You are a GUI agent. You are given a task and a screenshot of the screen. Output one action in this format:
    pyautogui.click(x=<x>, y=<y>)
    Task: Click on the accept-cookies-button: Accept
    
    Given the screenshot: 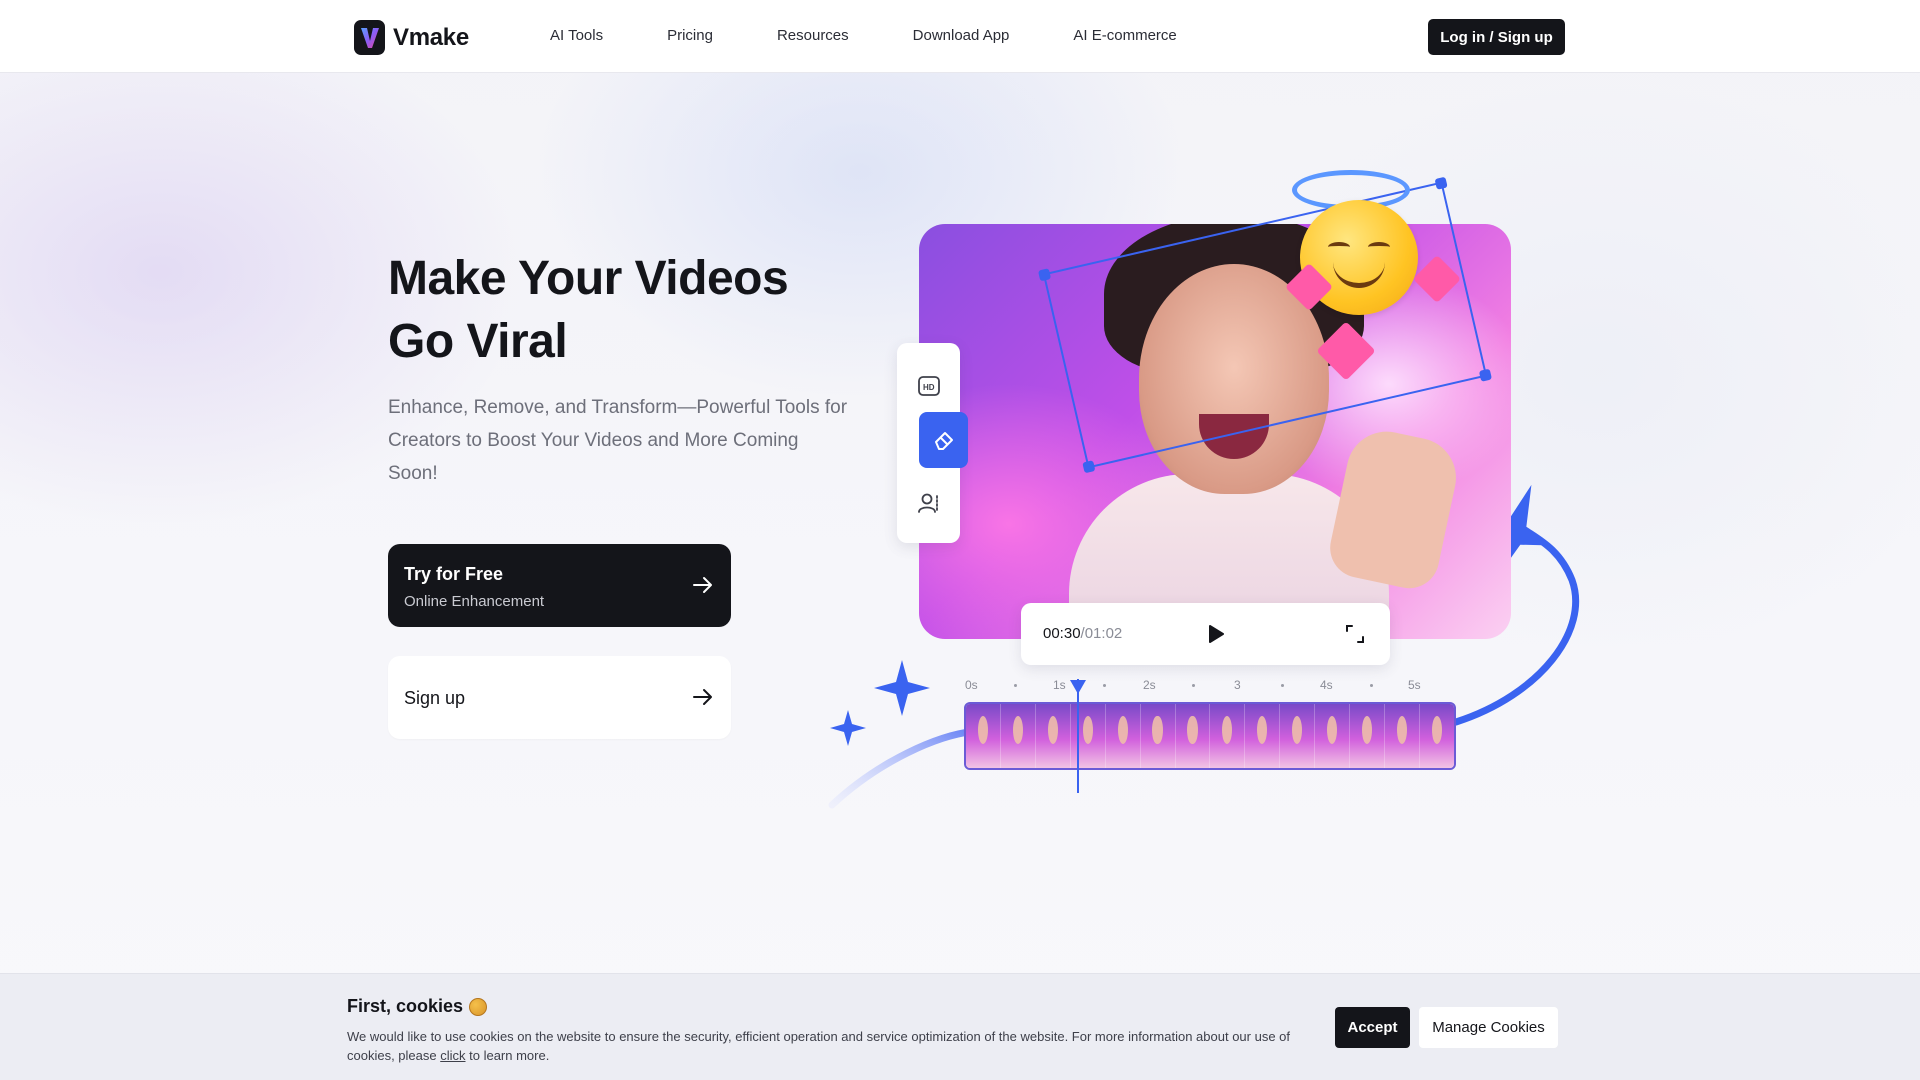 What is the action you would take?
    pyautogui.click(x=1372, y=1027)
    